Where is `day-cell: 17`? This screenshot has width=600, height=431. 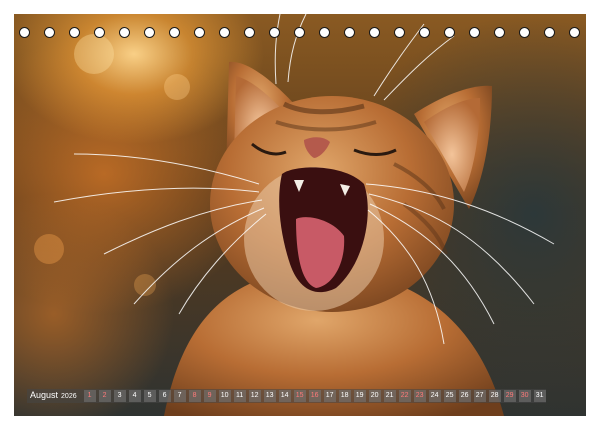
day-cell: 17 is located at coordinates (329, 396).